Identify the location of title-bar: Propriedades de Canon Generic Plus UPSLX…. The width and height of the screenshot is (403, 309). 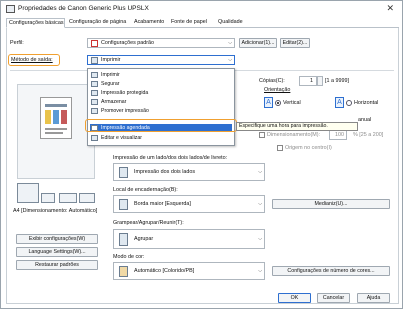
(201, 8).